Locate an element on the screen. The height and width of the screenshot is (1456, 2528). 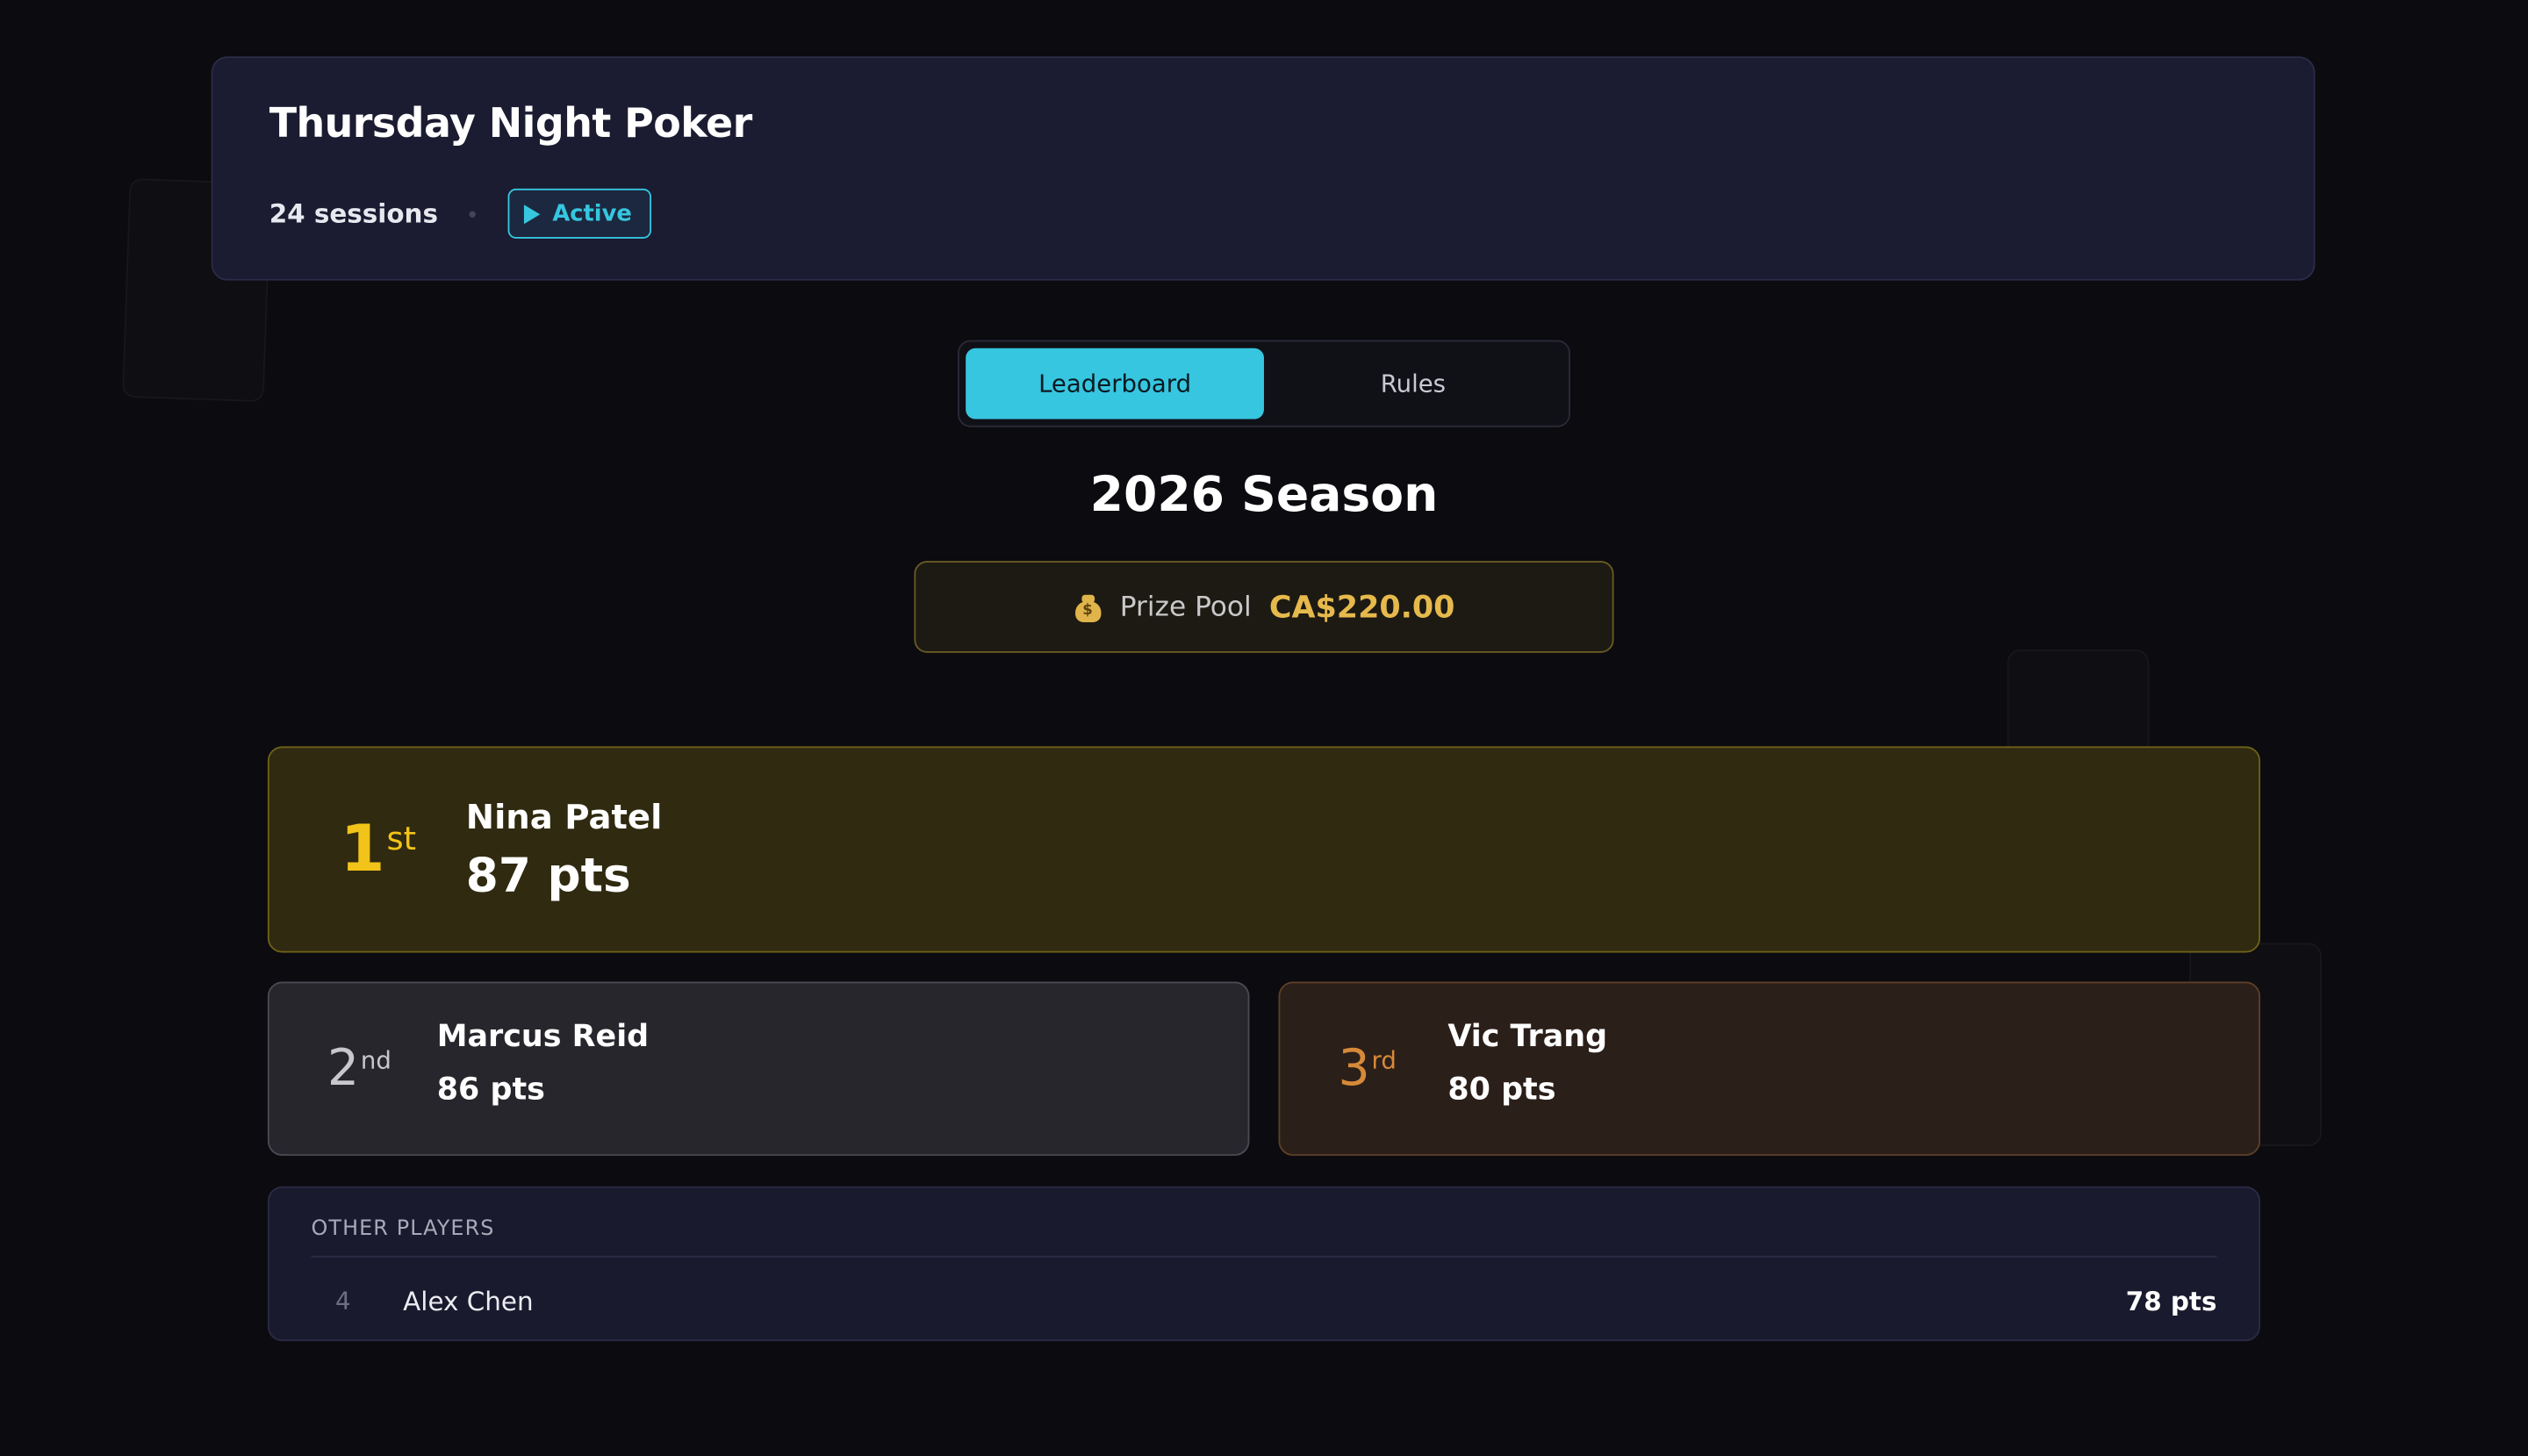
player-rank: 4 is located at coordinates (343, 1301).